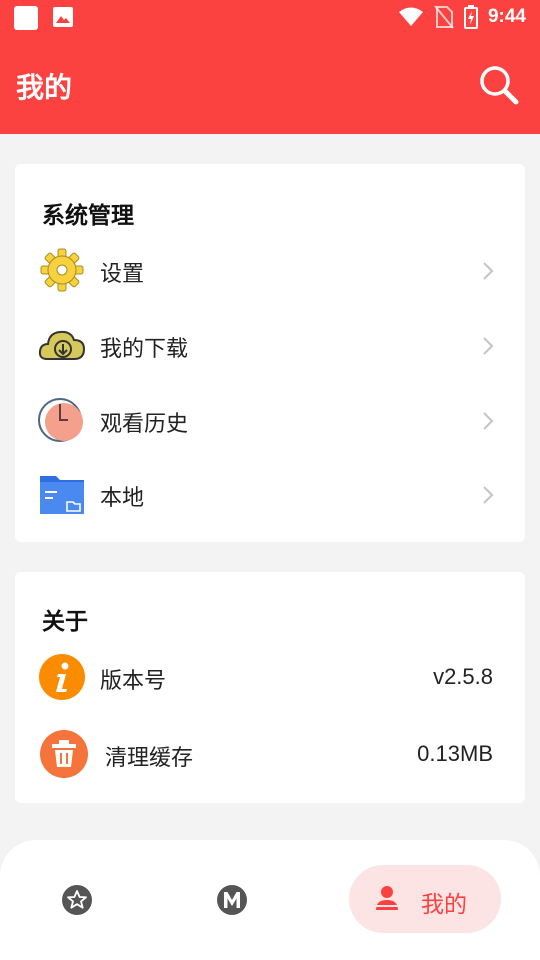 This screenshot has width=540, height=960. I want to click on about-section-title: 关于, so click(65, 622).